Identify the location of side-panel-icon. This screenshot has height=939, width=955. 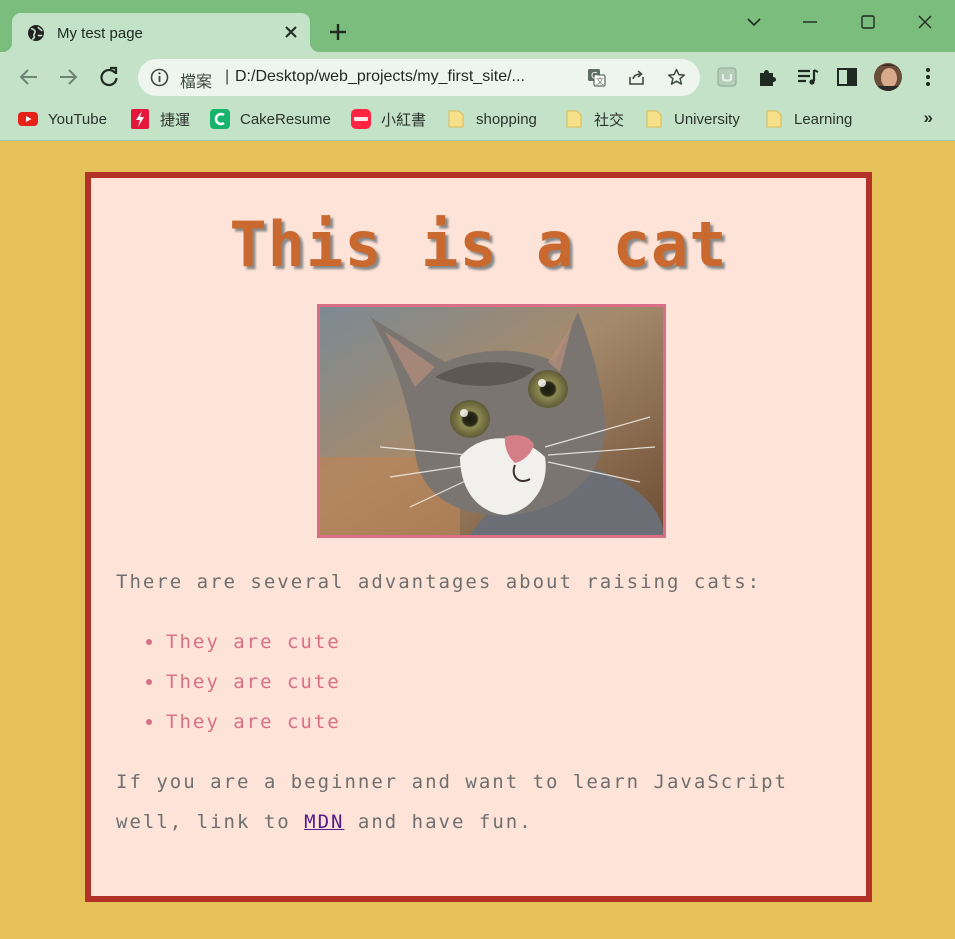
(847, 77).